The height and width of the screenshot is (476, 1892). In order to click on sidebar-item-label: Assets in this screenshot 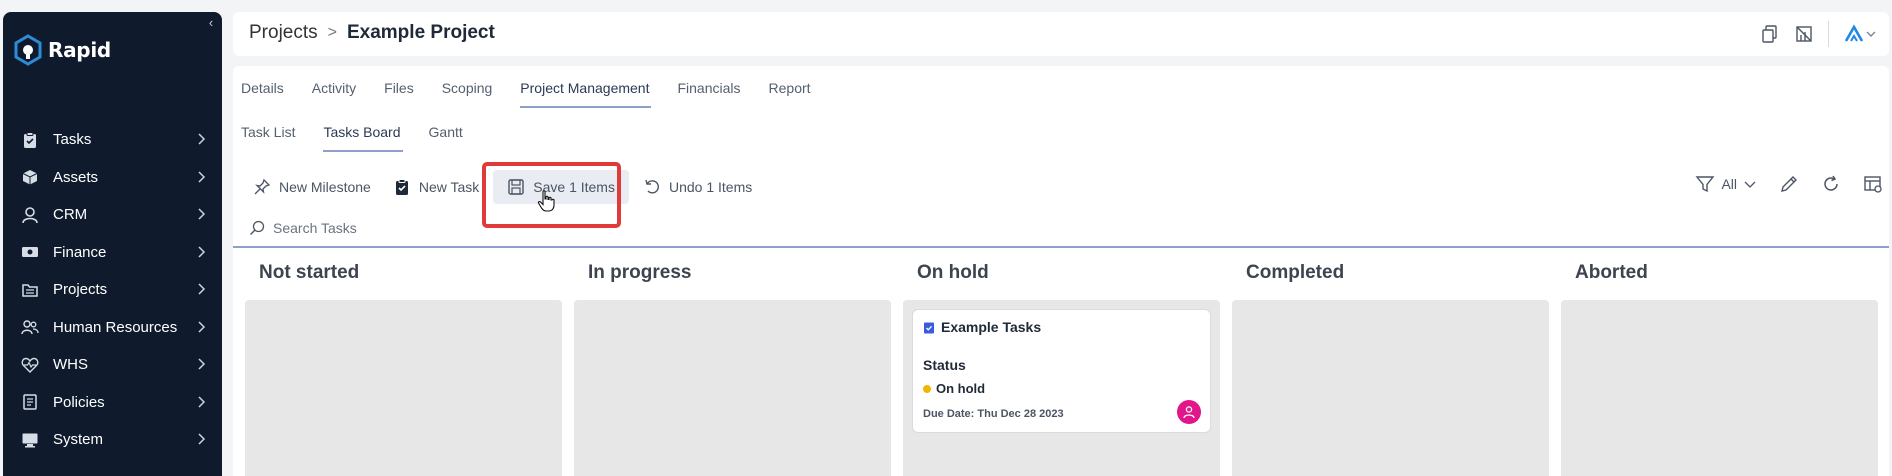, I will do `click(76, 177)`.